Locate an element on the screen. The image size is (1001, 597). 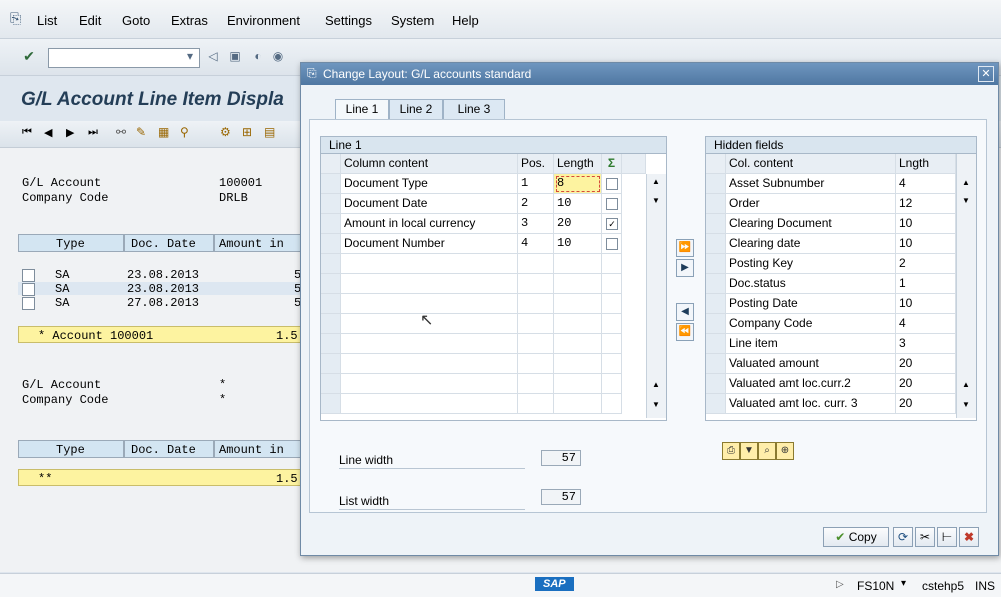
refresh-button: ⟳ is located at coordinates (903, 537).